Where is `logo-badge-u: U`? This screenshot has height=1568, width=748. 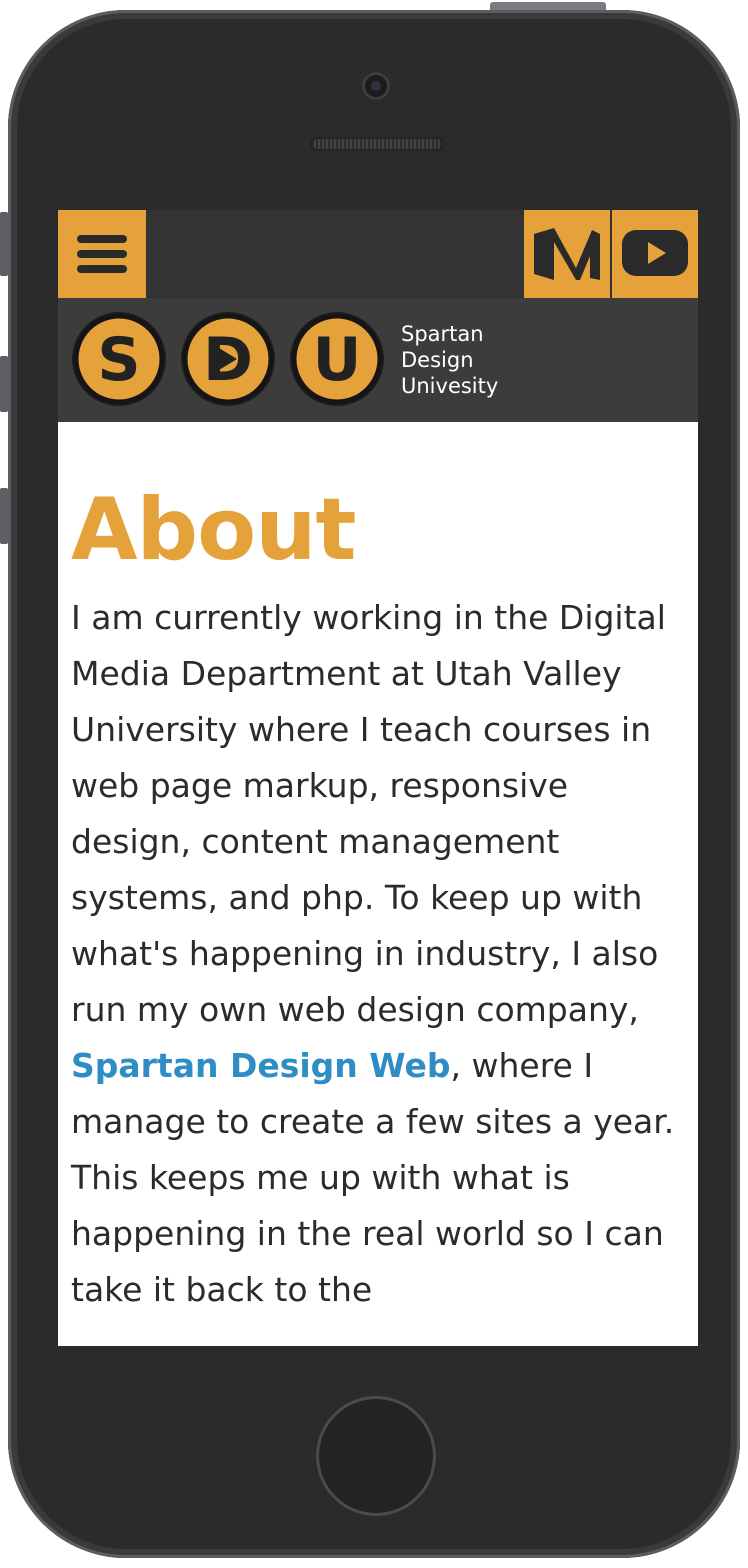 logo-badge-u: U is located at coordinates (337, 359).